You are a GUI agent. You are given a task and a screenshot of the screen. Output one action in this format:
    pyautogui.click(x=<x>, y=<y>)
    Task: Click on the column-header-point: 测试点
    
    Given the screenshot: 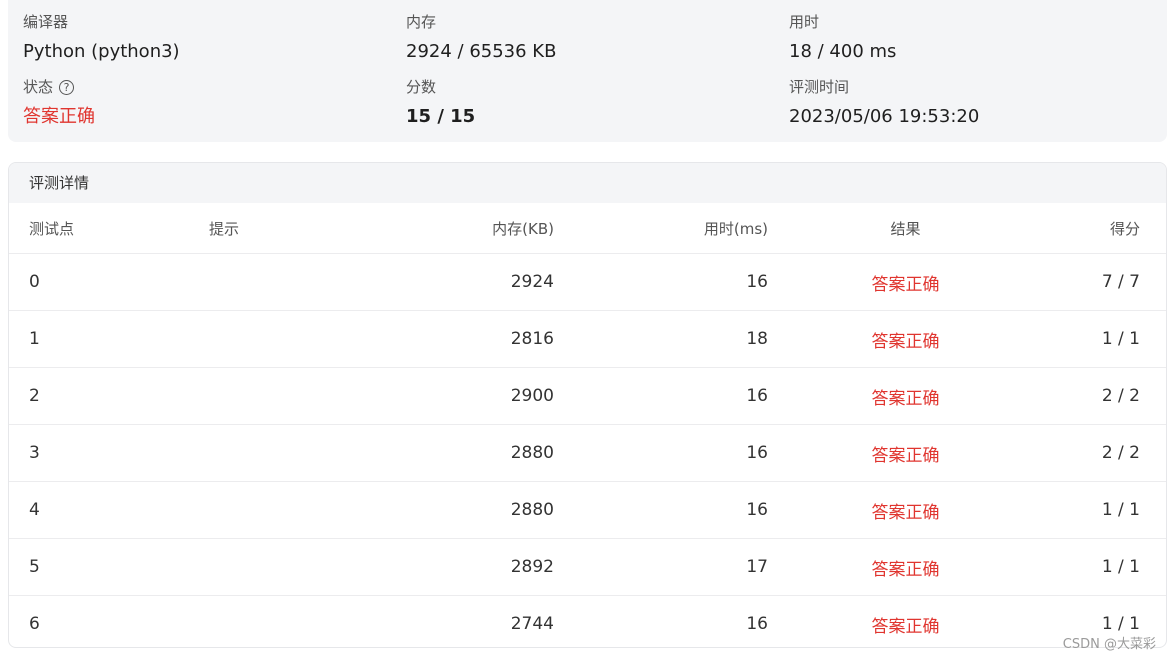 What is the action you would take?
    pyautogui.click(x=109, y=228)
    